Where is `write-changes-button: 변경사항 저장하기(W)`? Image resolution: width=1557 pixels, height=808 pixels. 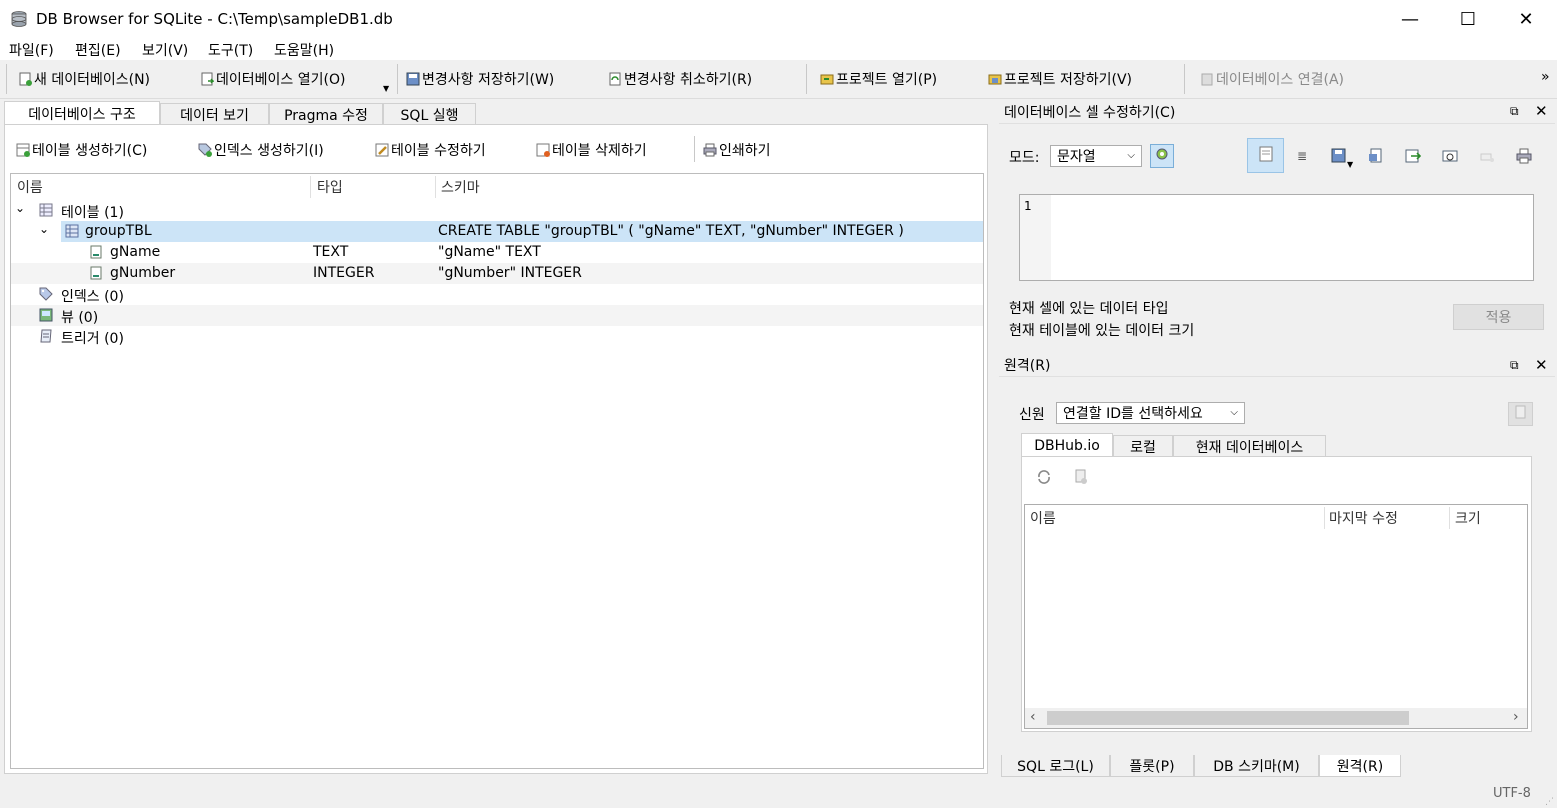 write-changes-button: 변경사항 저장하기(W) is located at coordinates (480, 79).